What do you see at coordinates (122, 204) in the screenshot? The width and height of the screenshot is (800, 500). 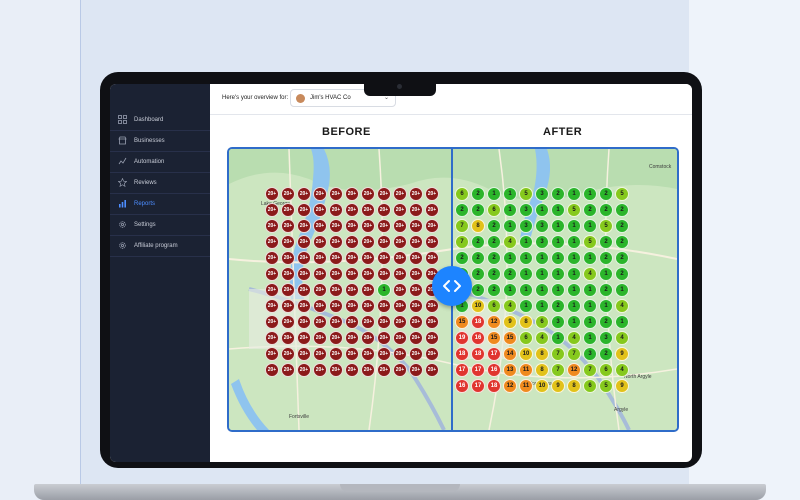 I see `bar-chart-icon` at bounding box center [122, 204].